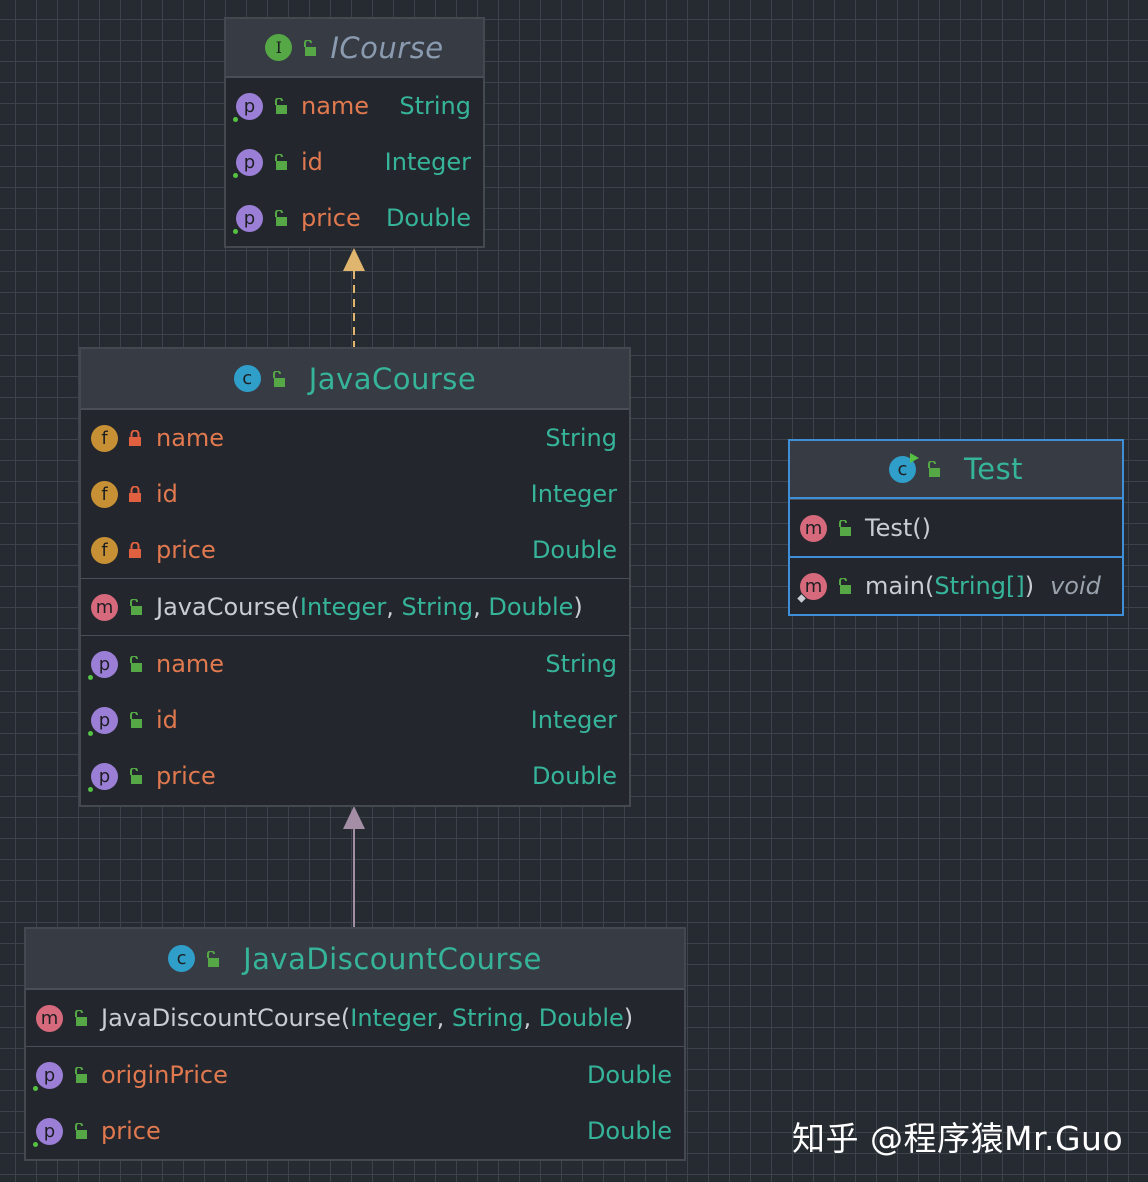  What do you see at coordinates (437, 607) in the screenshot?
I see `param-type: String` at bounding box center [437, 607].